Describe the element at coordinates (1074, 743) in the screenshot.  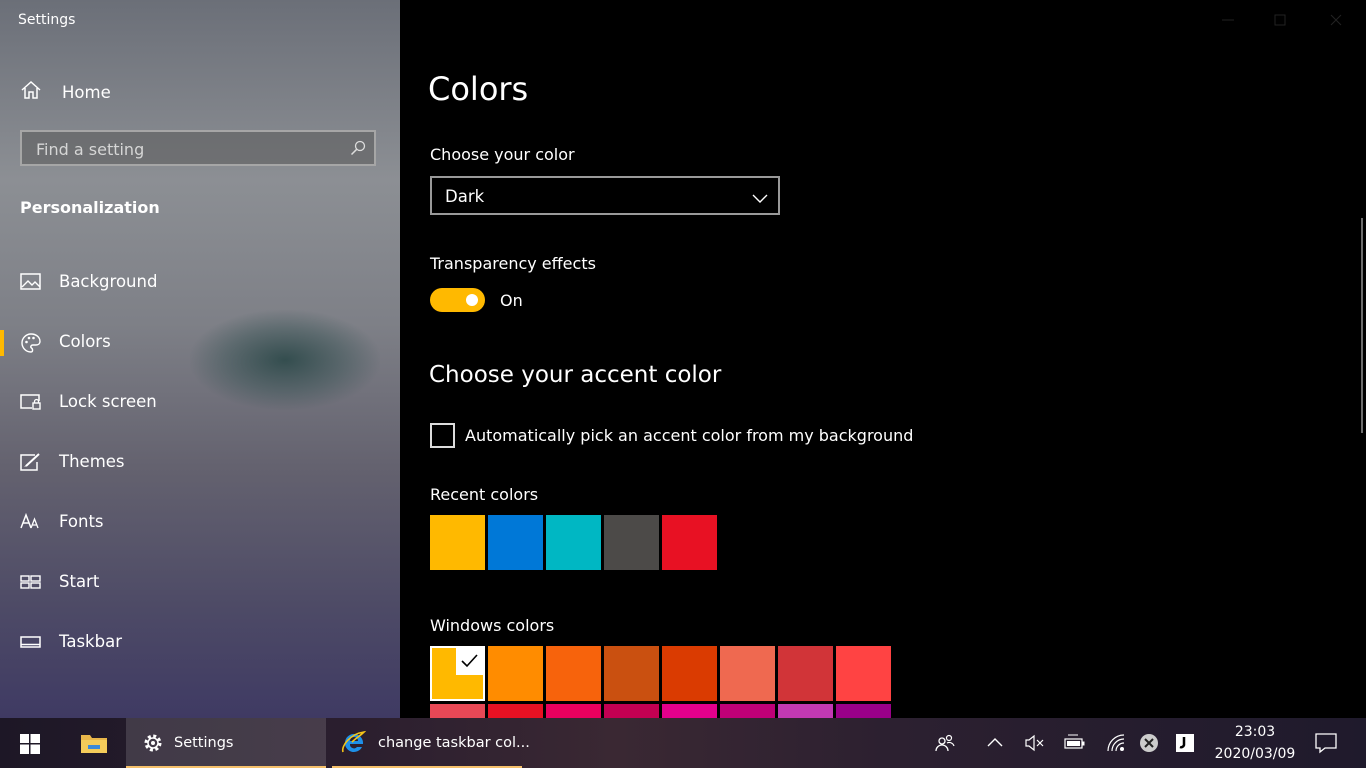
I see `battery-icon` at that location.